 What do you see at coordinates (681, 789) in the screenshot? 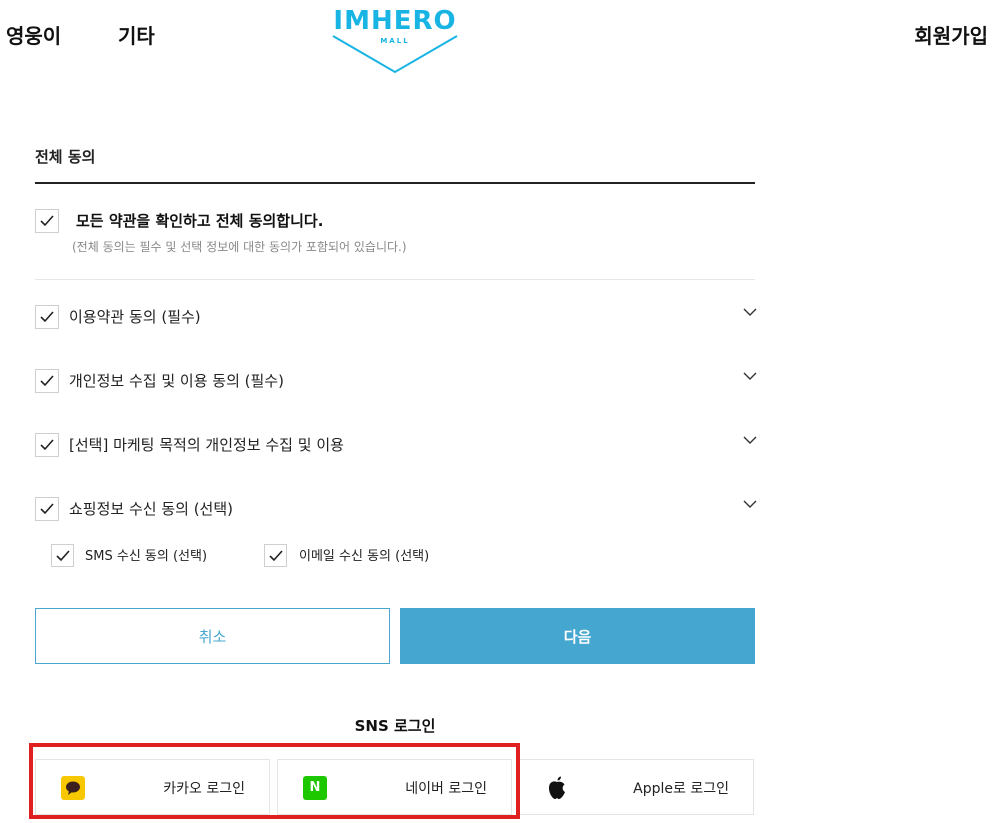
I see `apple-login-label: Apple로 로그인` at bounding box center [681, 789].